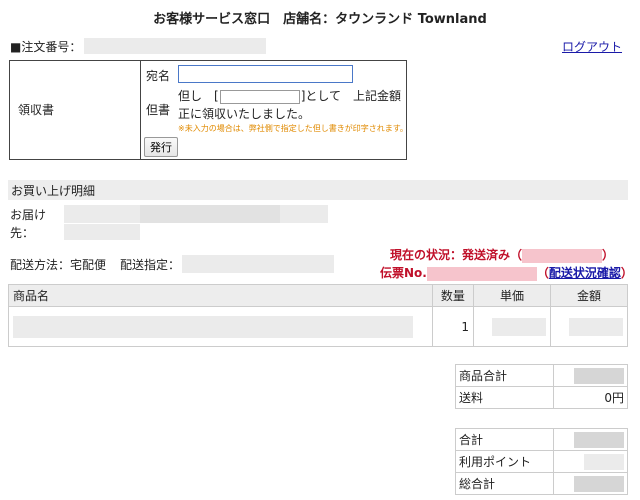 Image resolution: width=640 pixels, height=500 pixels. I want to click on order-number-label: ■注文番号：, so click(46, 47).